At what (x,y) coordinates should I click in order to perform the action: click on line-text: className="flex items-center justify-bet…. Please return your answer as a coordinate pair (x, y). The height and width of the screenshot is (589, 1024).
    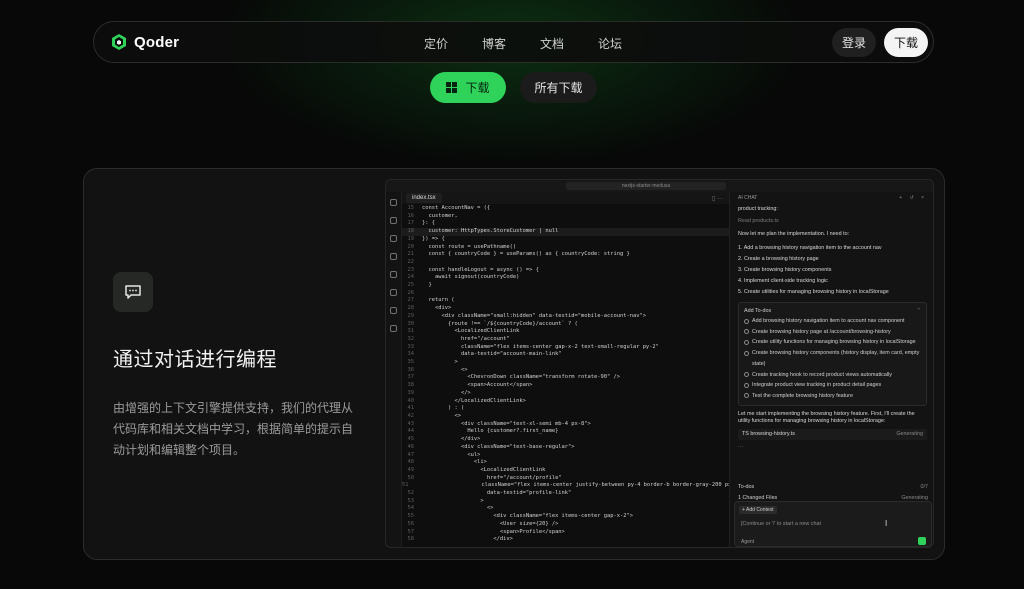
    Looking at the image, I should click on (579, 485).